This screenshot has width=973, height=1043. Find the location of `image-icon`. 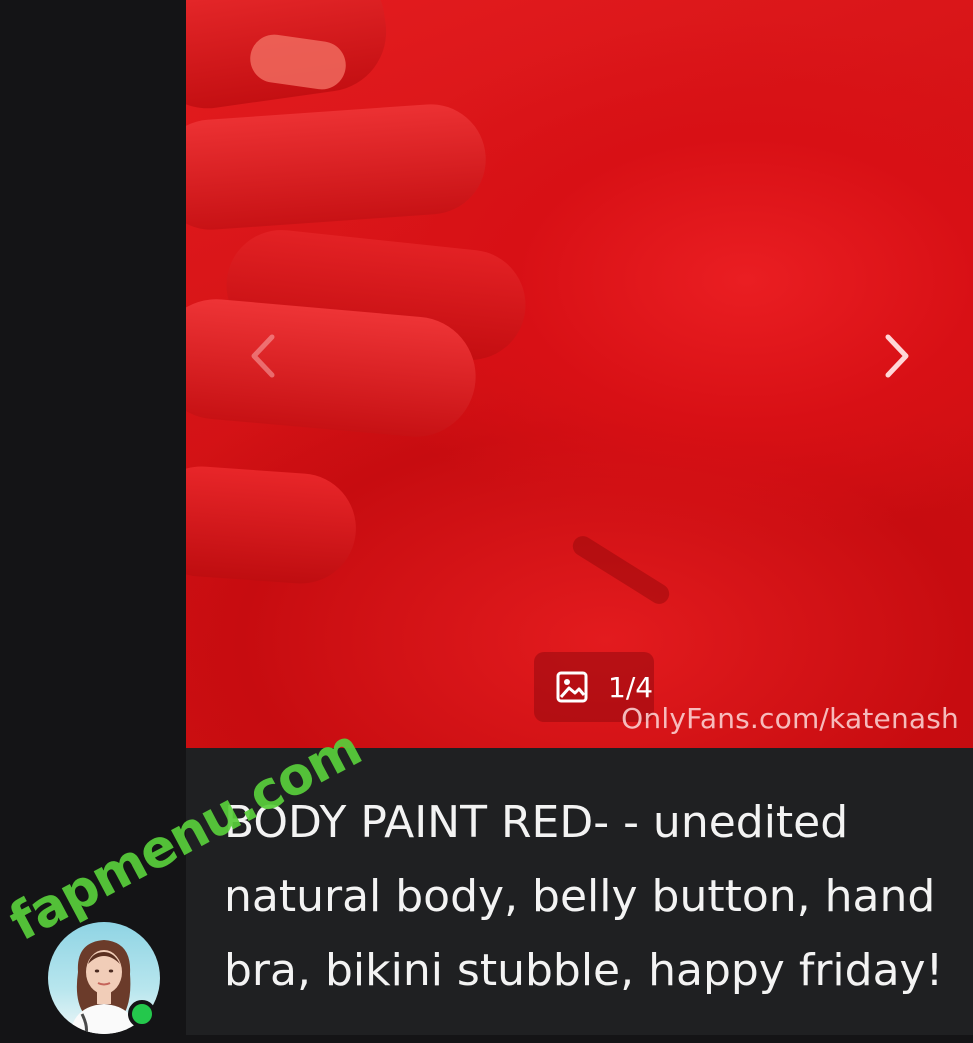

image-icon is located at coordinates (572, 687).